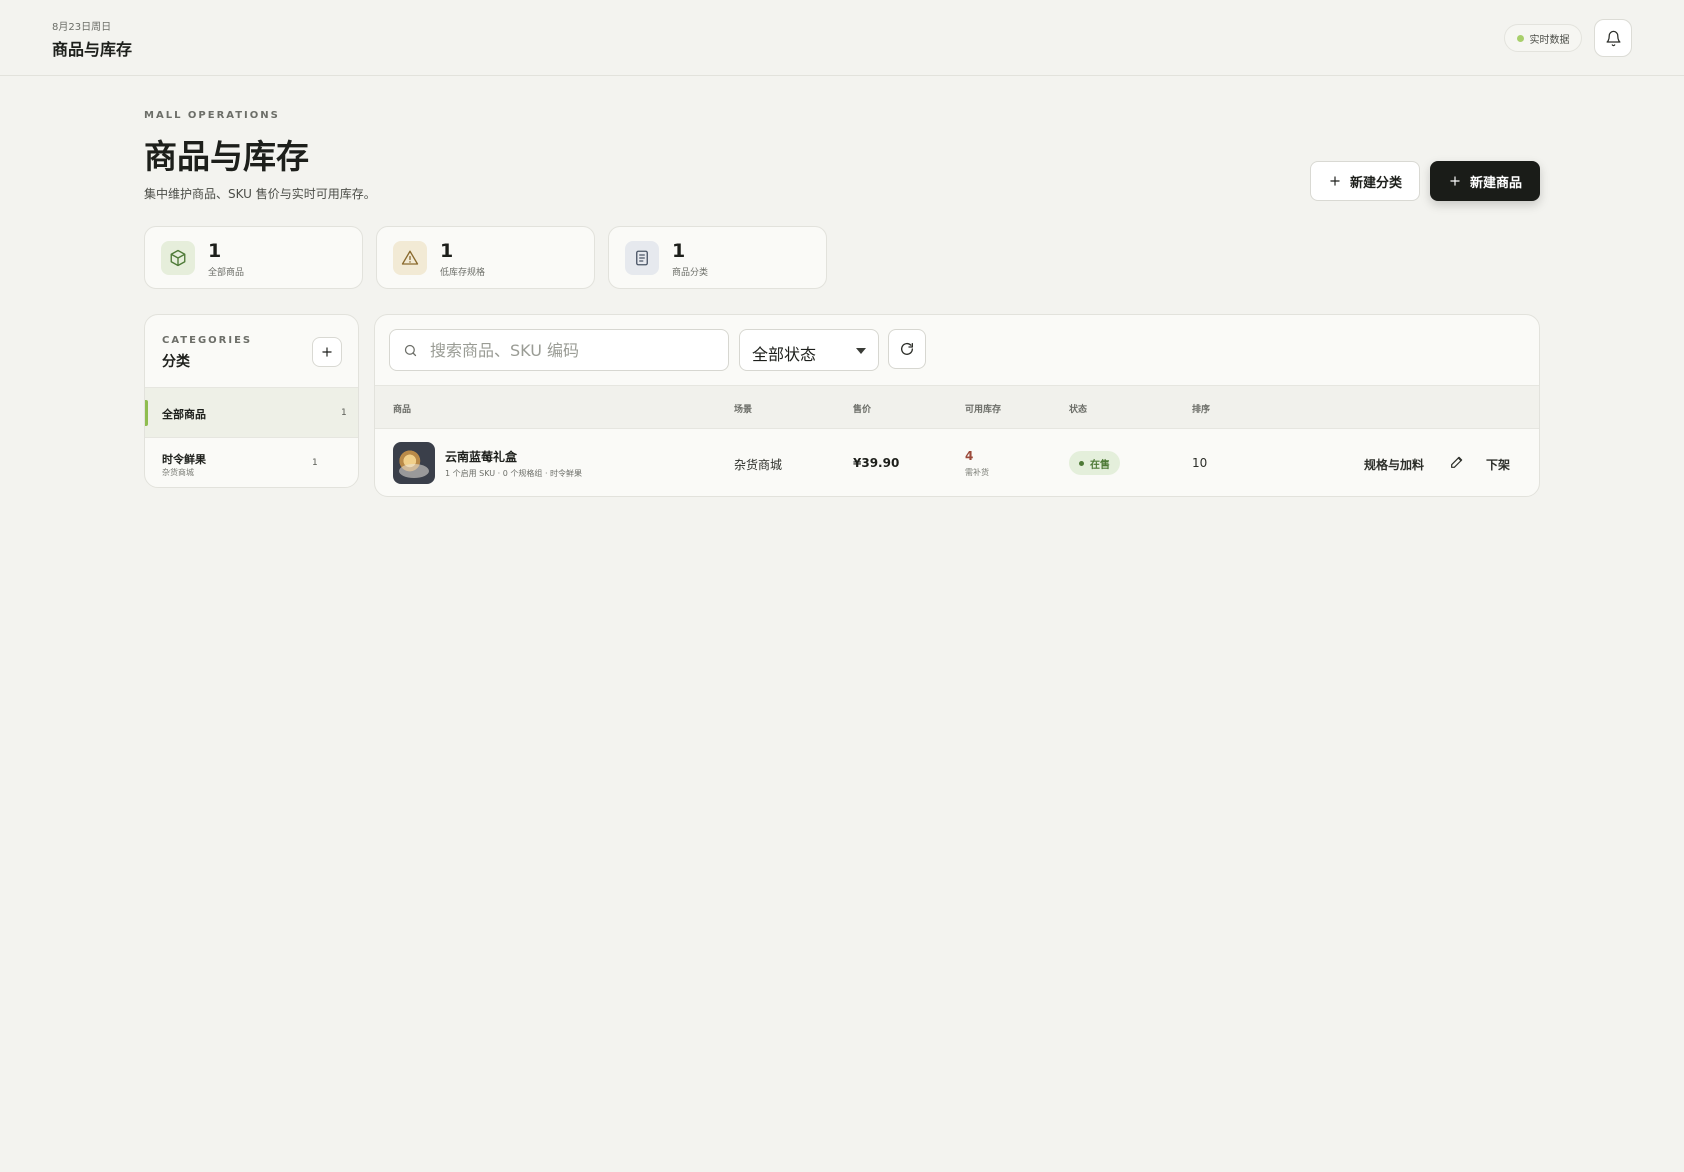  Describe the element at coordinates (178, 258) in the screenshot. I see `box-icon` at that location.